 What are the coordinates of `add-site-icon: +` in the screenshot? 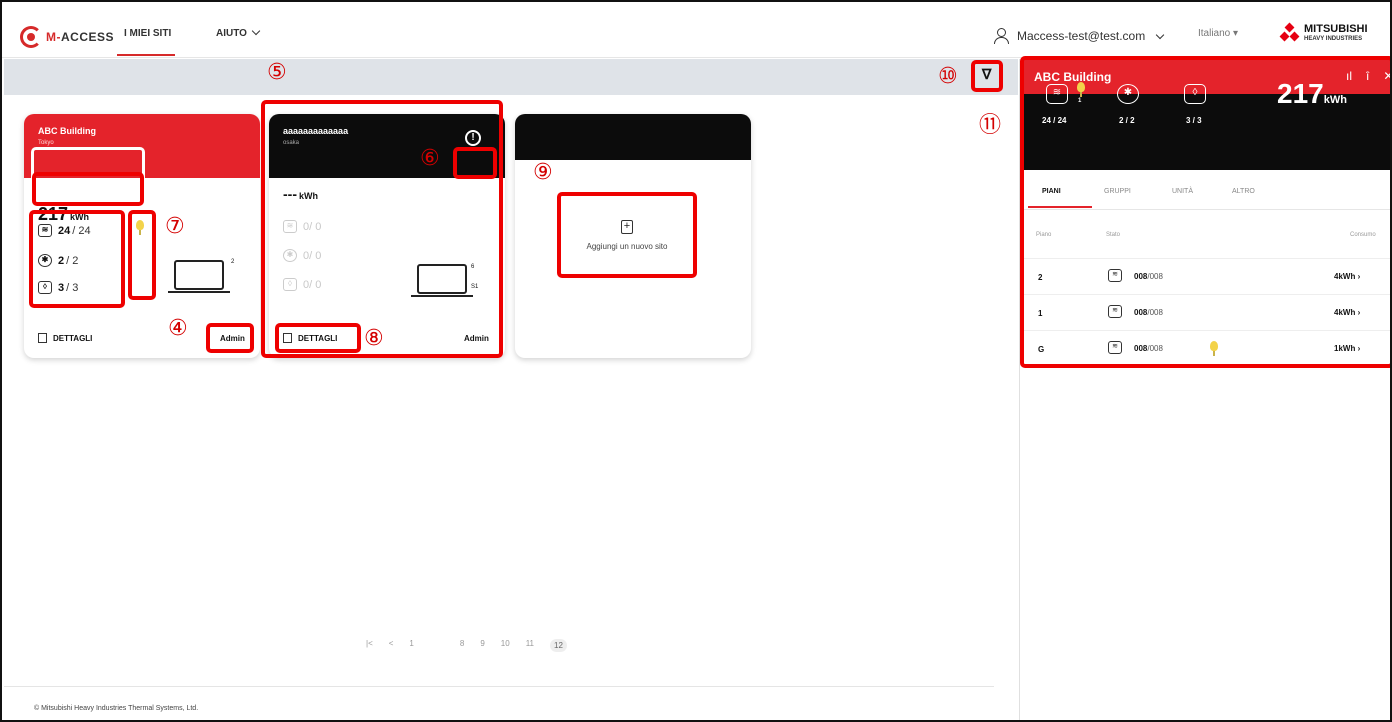 It's located at (627, 226).